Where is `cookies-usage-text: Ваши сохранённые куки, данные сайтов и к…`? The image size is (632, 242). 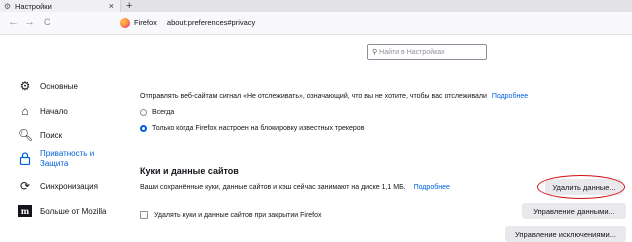 cookies-usage-text: Ваши сохранённые куки, данные сайтов и к… is located at coordinates (273, 187).